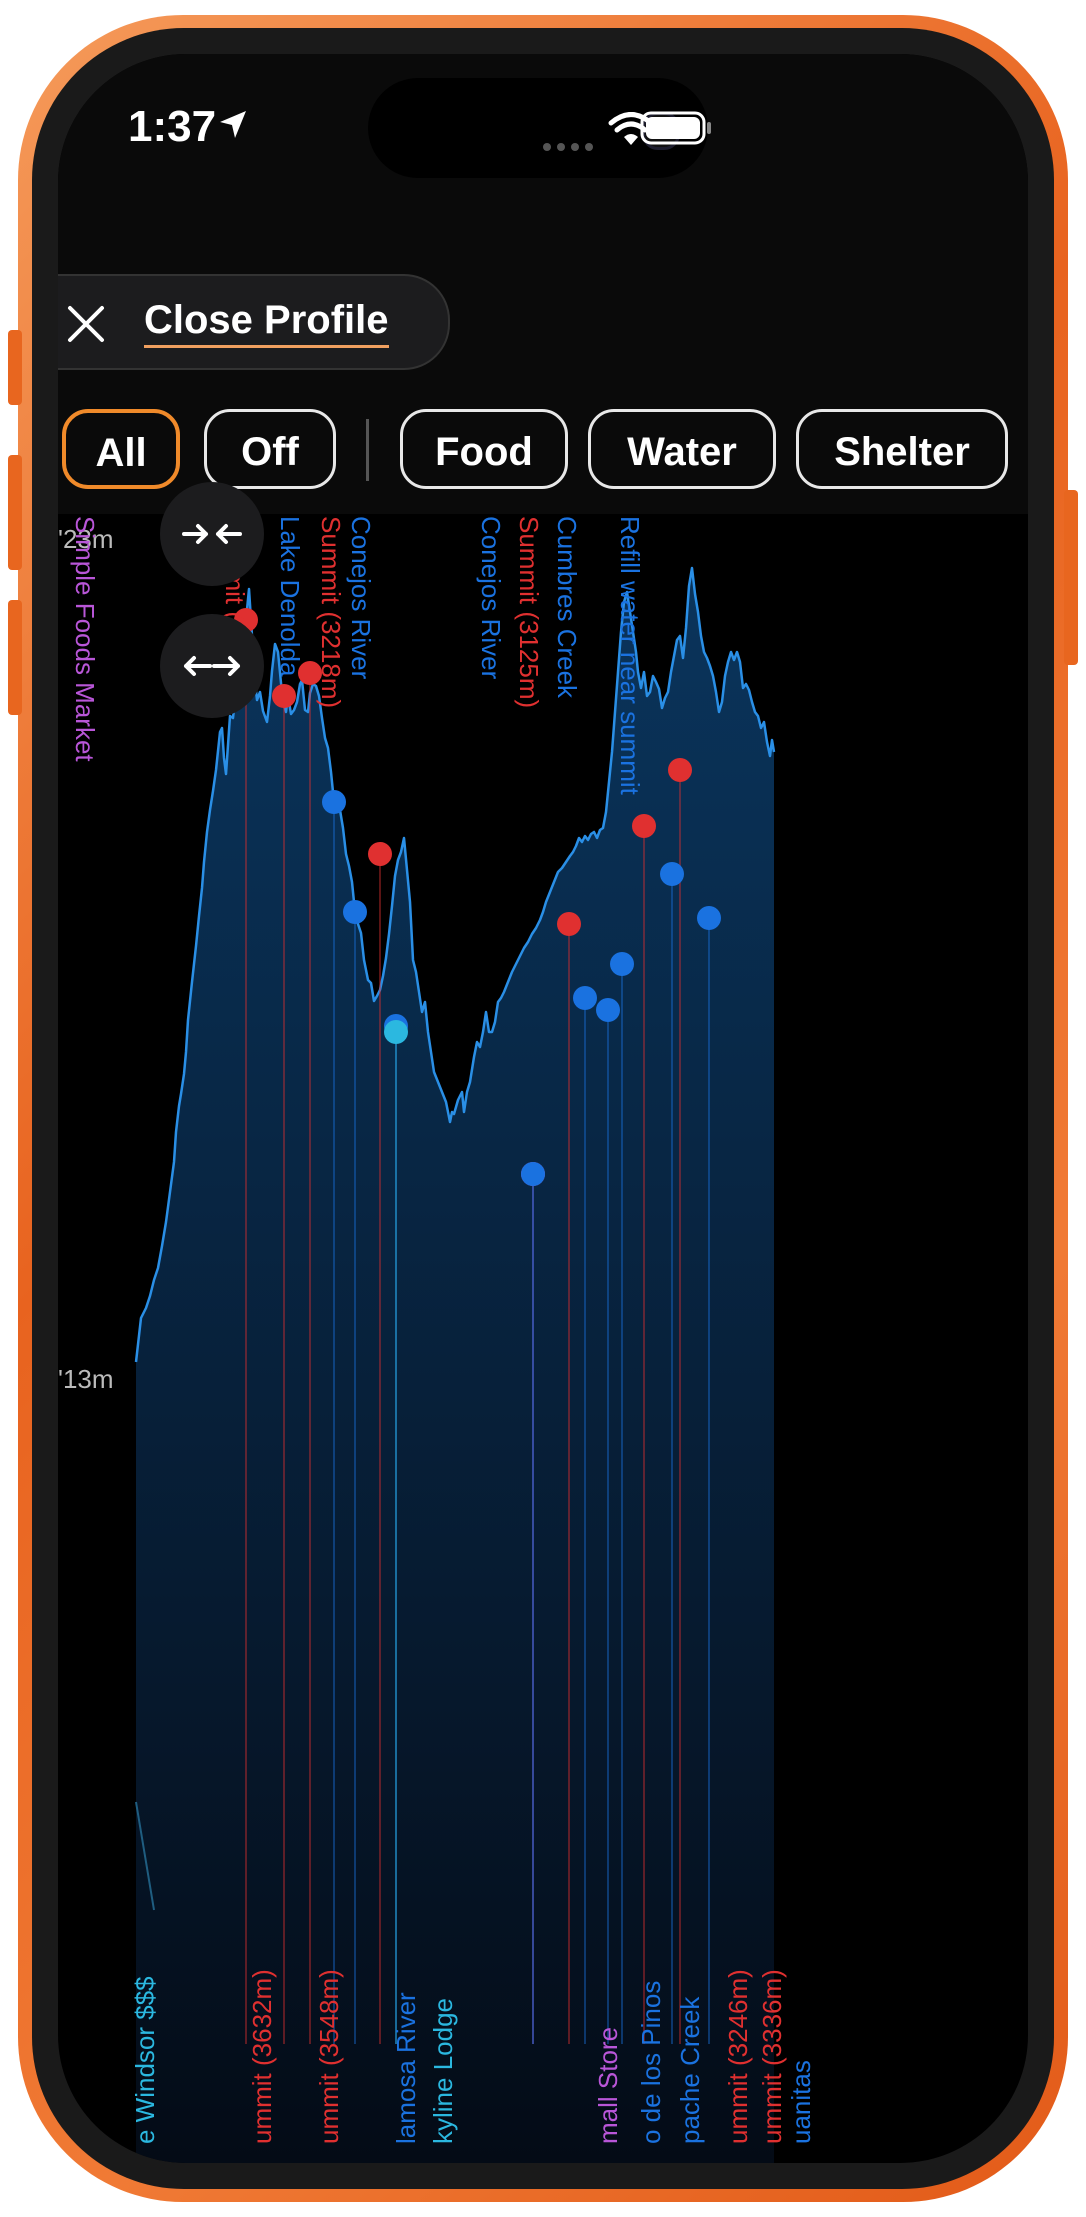 The height and width of the screenshot is (2217, 1086). I want to click on waypoint-label-bottom: kyline Lodge, so click(443, 2071).